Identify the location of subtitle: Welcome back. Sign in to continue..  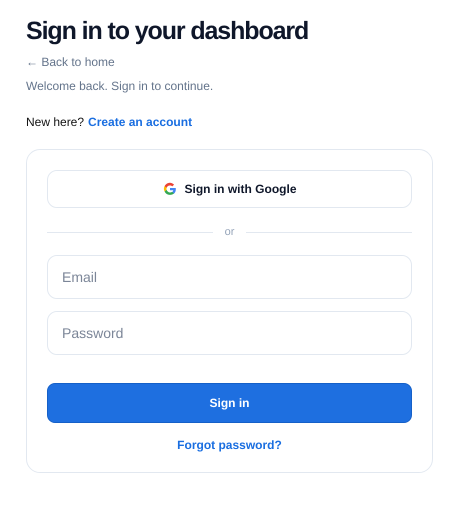
(120, 86).